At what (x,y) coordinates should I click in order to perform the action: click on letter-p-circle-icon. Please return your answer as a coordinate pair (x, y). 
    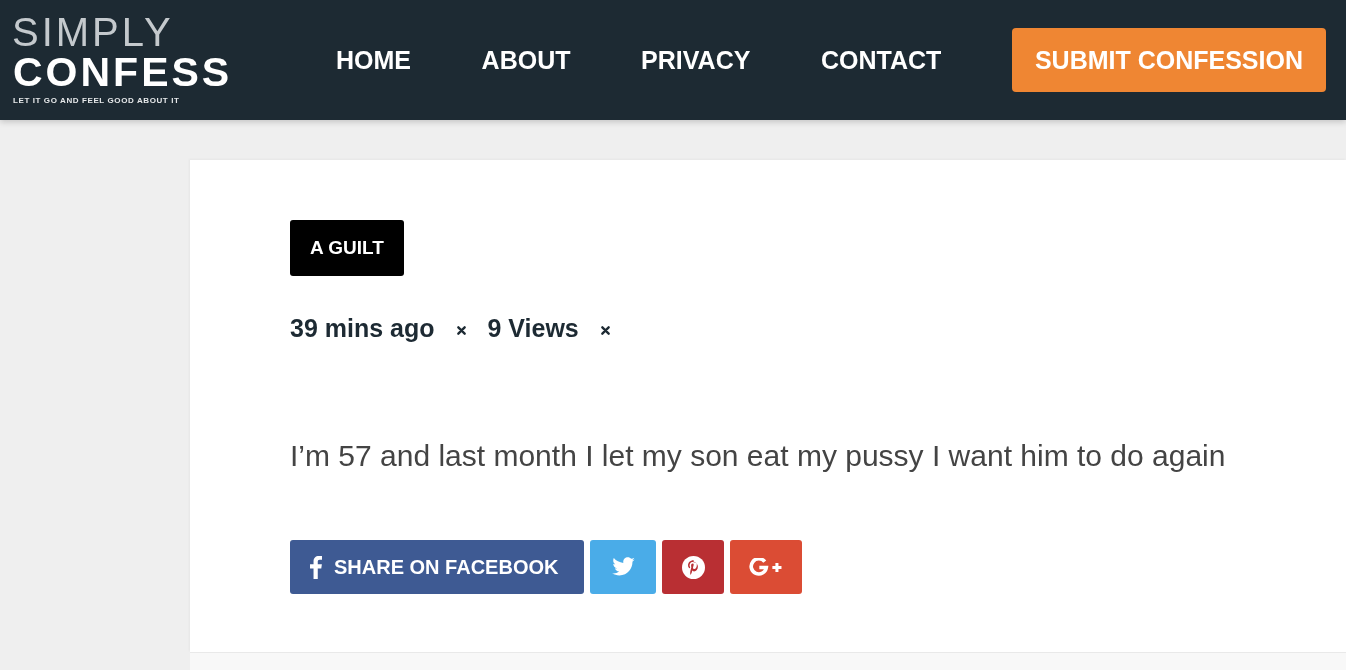
    Looking at the image, I should click on (693, 567).